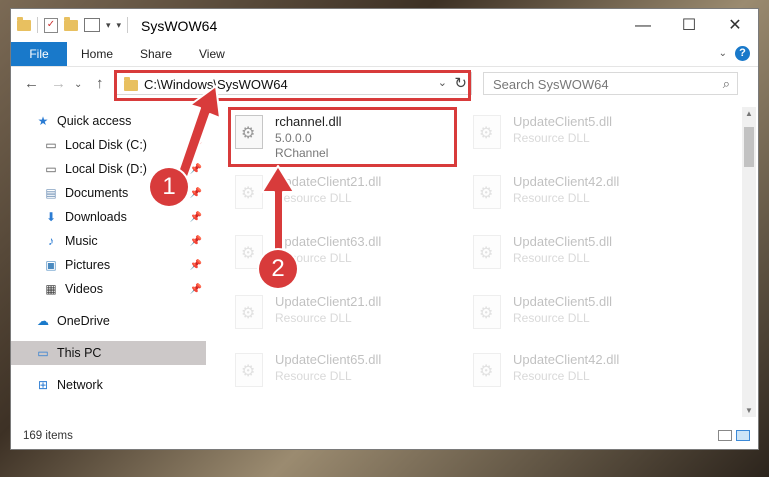 This screenshot has width=769, height=477. Describe the element at coordinates (169, 187) in the screenshot. I see `step-1-badge: 1` at that location.